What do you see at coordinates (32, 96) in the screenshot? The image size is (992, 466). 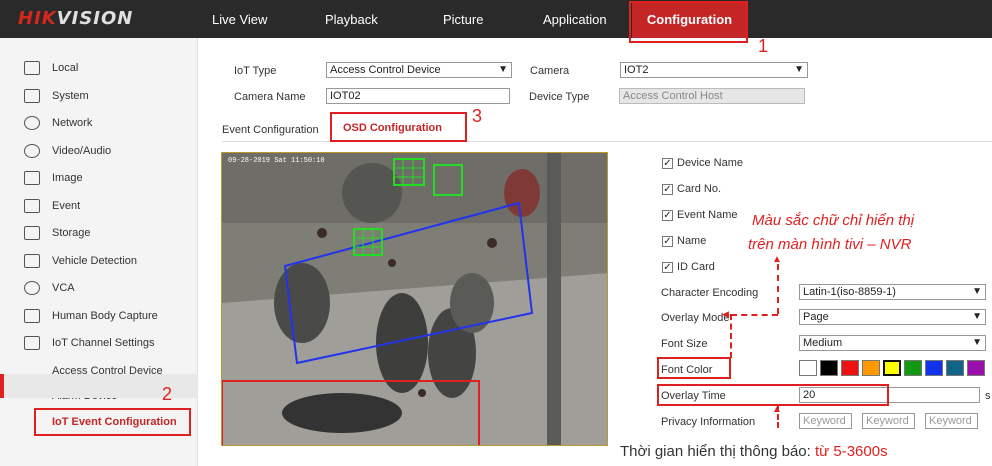 I see `system-icon` at bounding box center [32, 96].